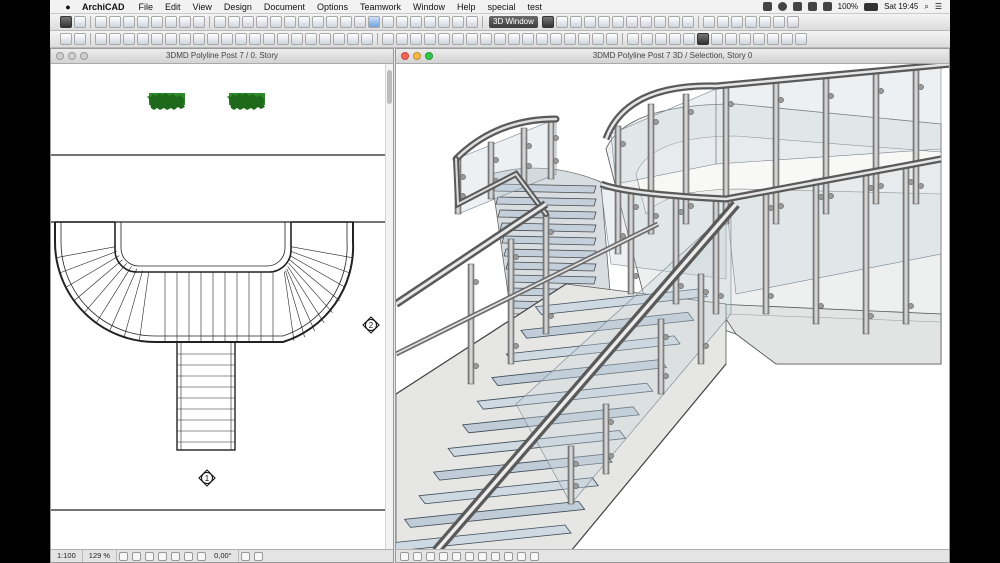  What do you see at coordinates (66, 22) in the screenshot?
I see `3d-box-icon` at bounding box center [66, 22].